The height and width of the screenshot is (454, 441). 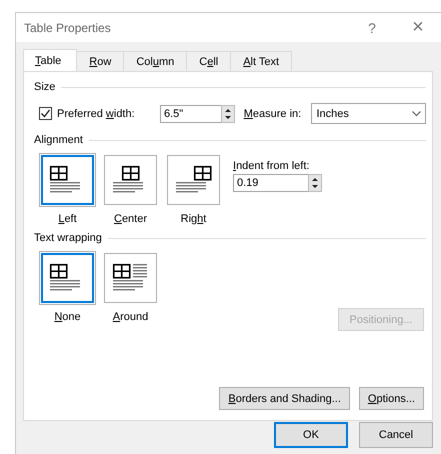 What do you see at coordinates (418, 28) in the screenshot?
I see `close-button: ×` at bounding box center [418, 28].